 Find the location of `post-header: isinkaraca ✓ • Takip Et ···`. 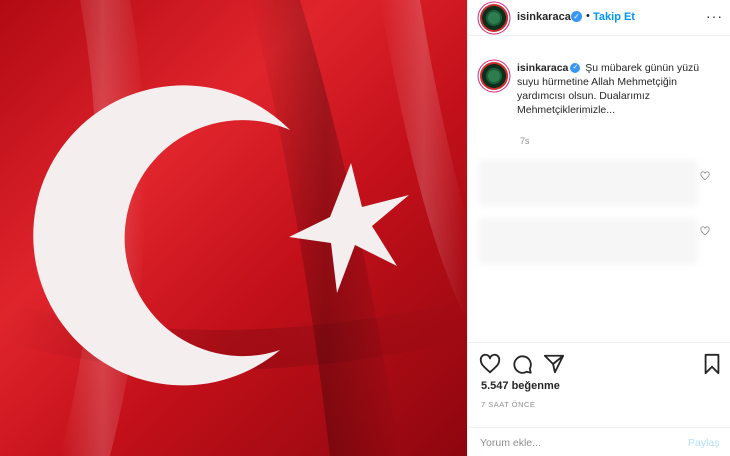

post-header: isinkaraca ✓ • Takip Et ··· is located at coordinates (599, 18).